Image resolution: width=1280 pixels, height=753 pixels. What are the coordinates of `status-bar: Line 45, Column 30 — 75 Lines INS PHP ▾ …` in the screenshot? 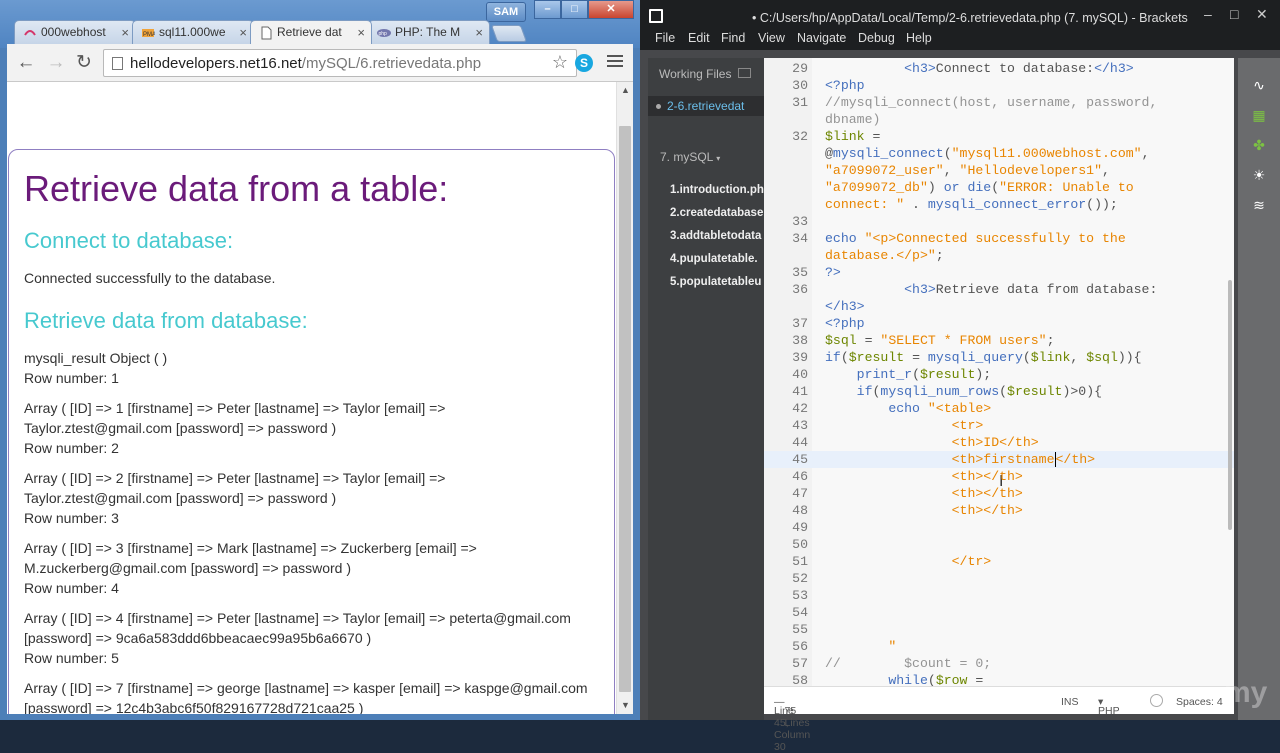 It's located at (999, 719).